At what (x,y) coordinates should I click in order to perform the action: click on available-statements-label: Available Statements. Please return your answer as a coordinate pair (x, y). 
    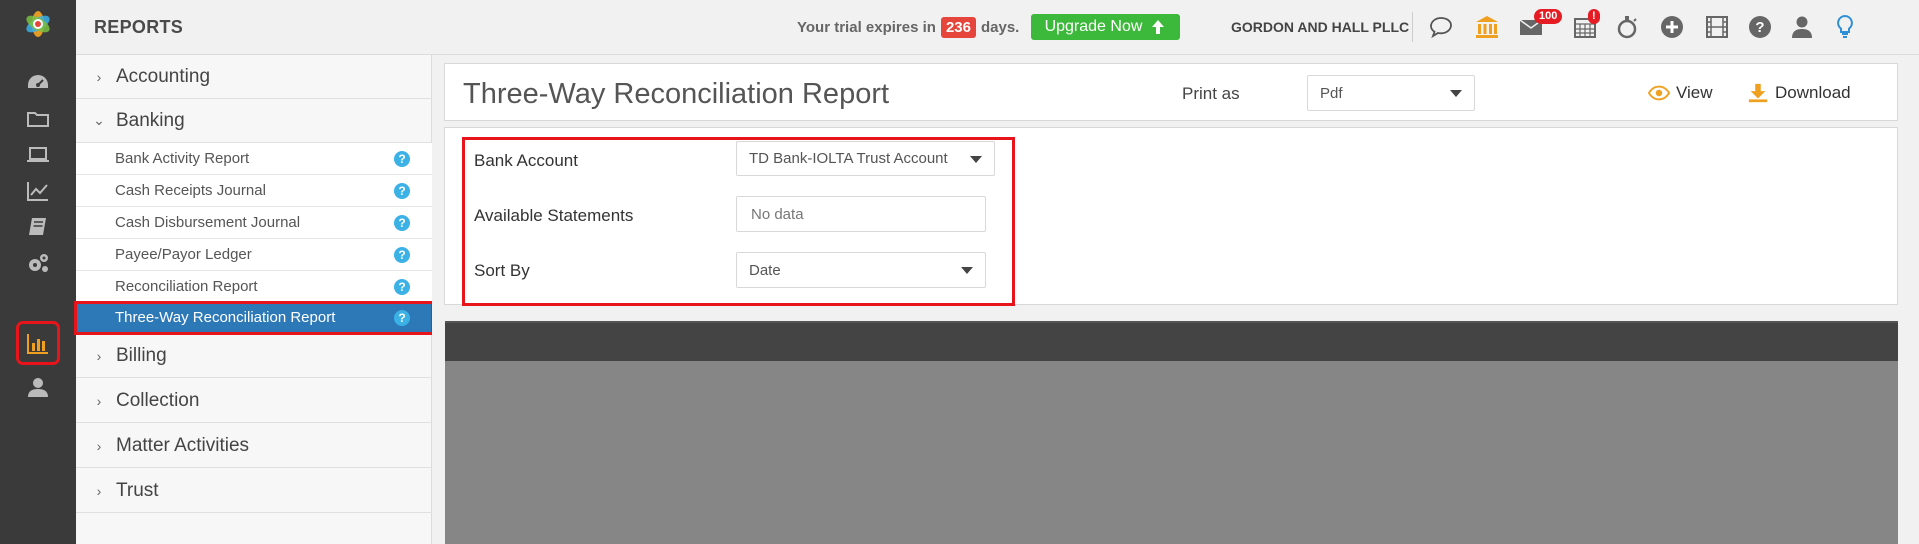
    Looking at the image, I should click on (554, 215).